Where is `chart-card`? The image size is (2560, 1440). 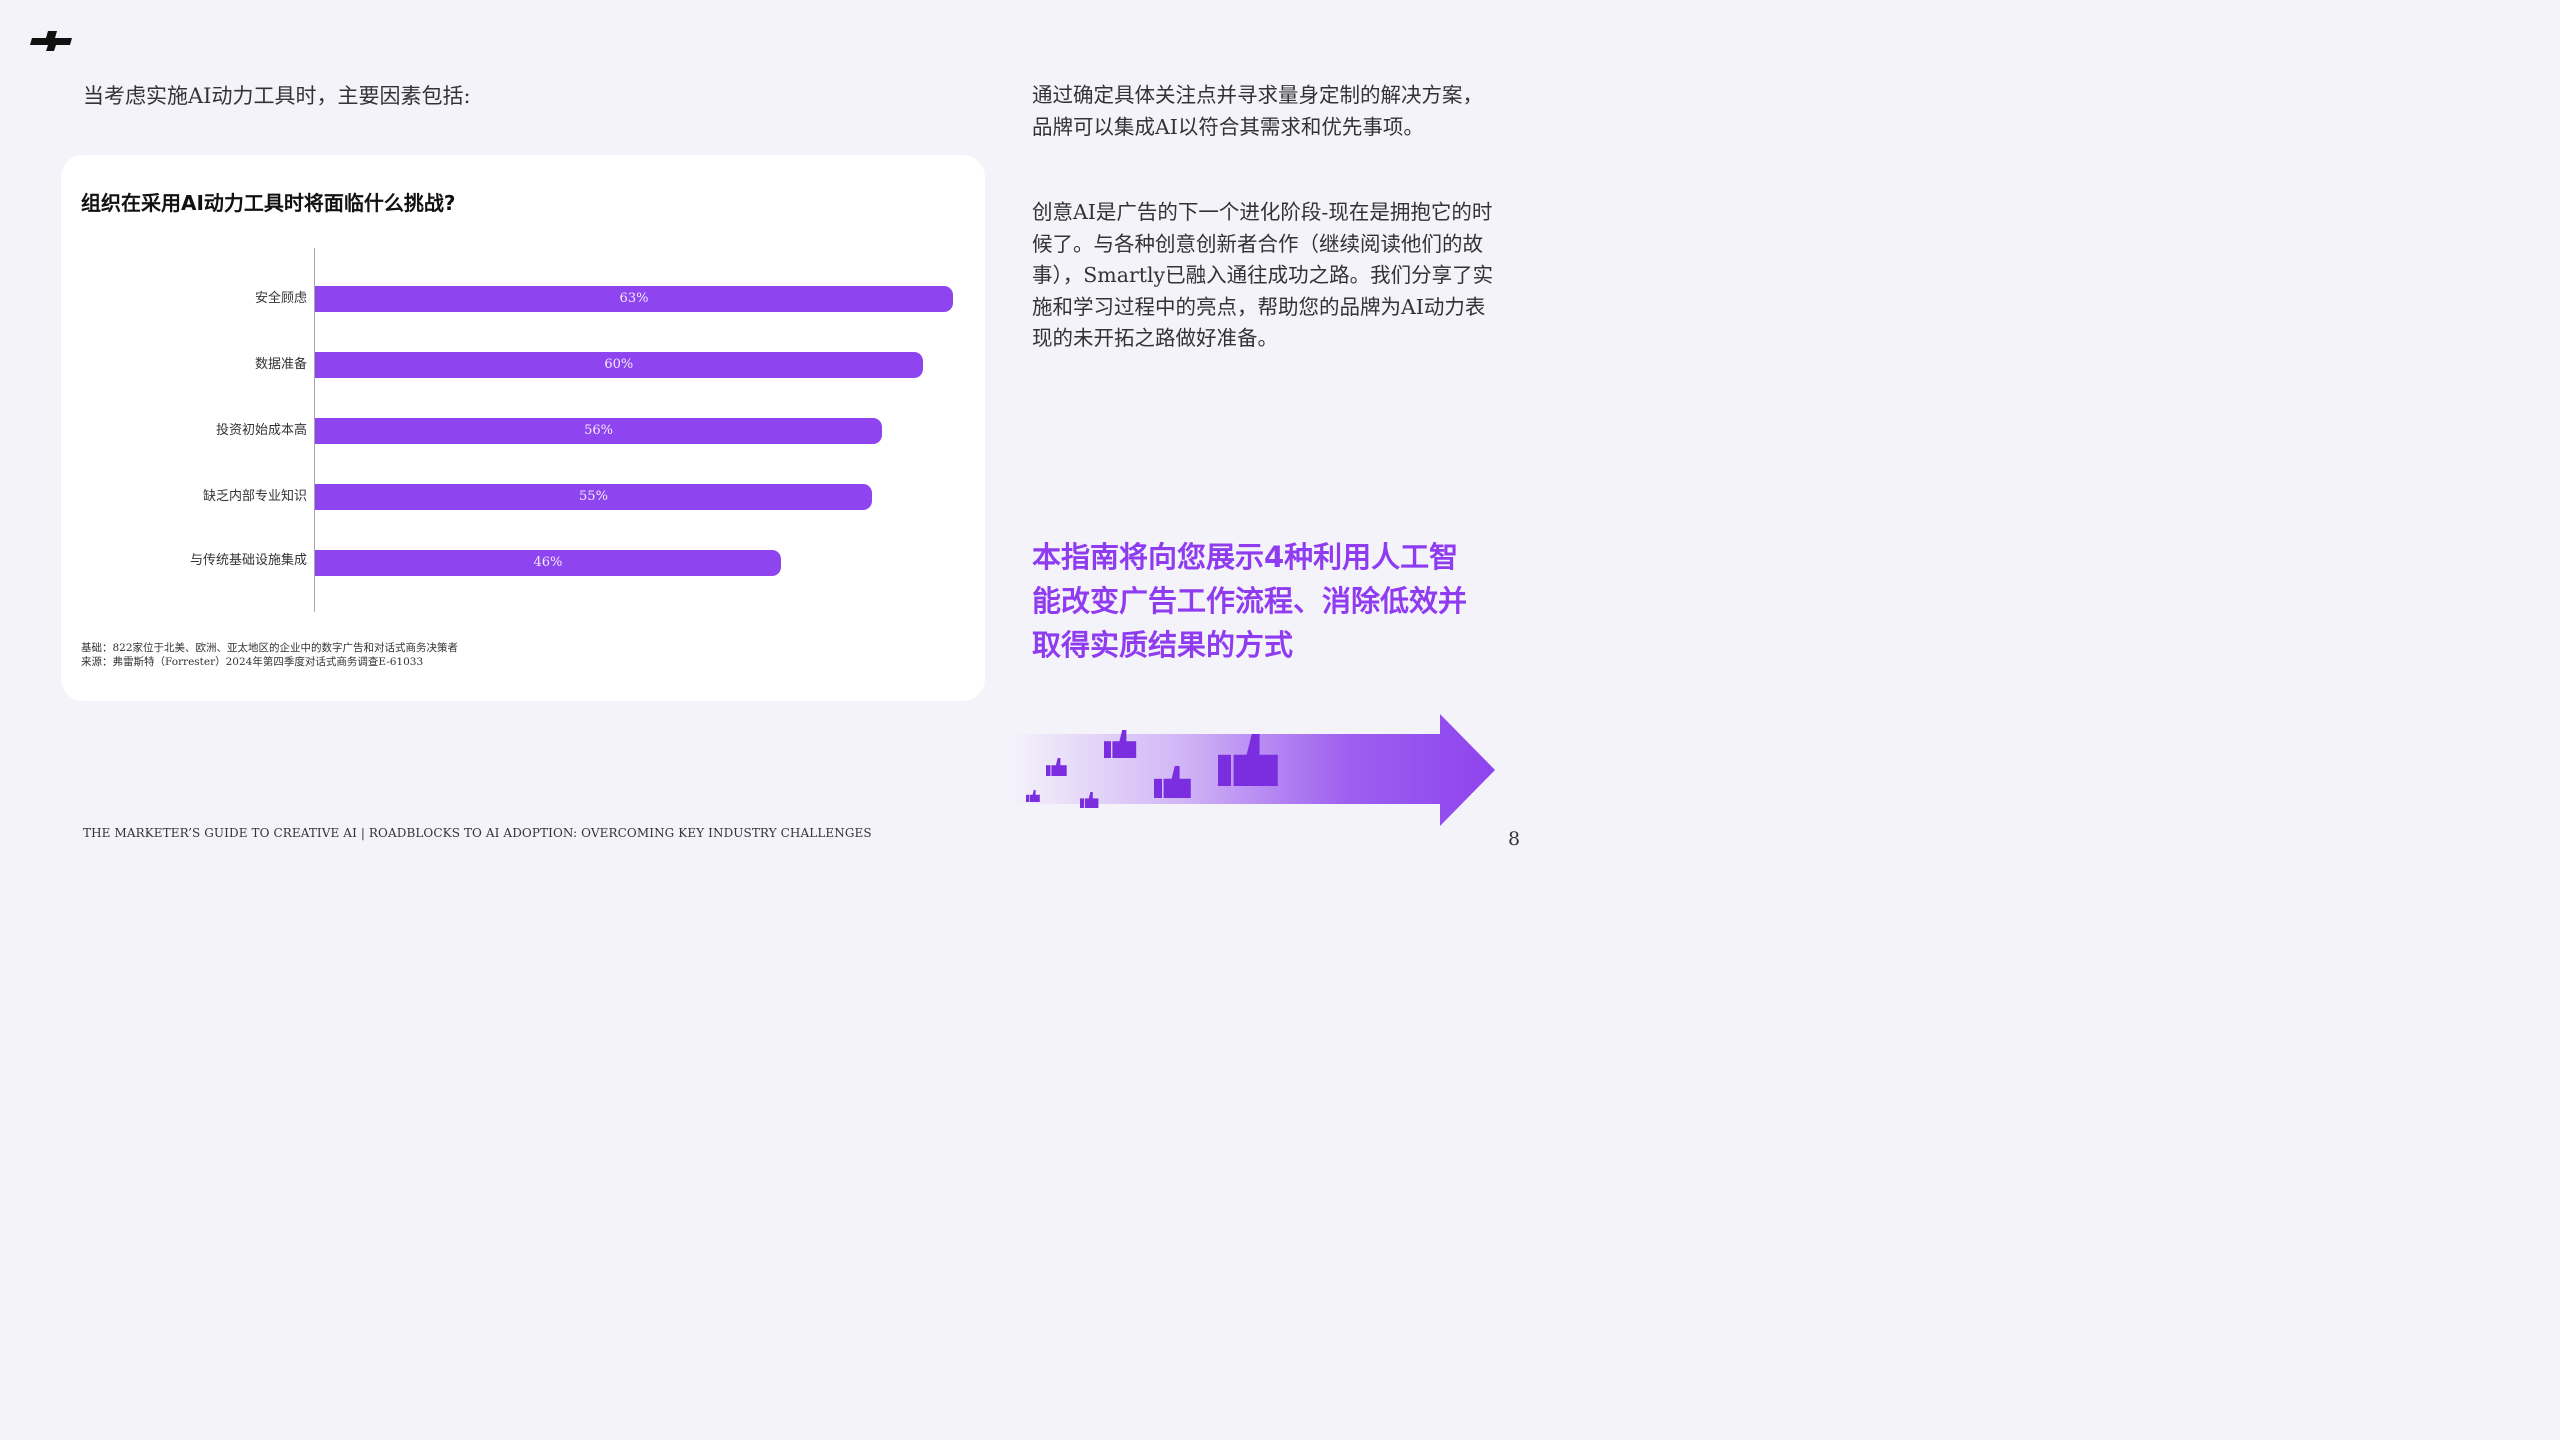 chart-card is located at coordinates (523, 428).